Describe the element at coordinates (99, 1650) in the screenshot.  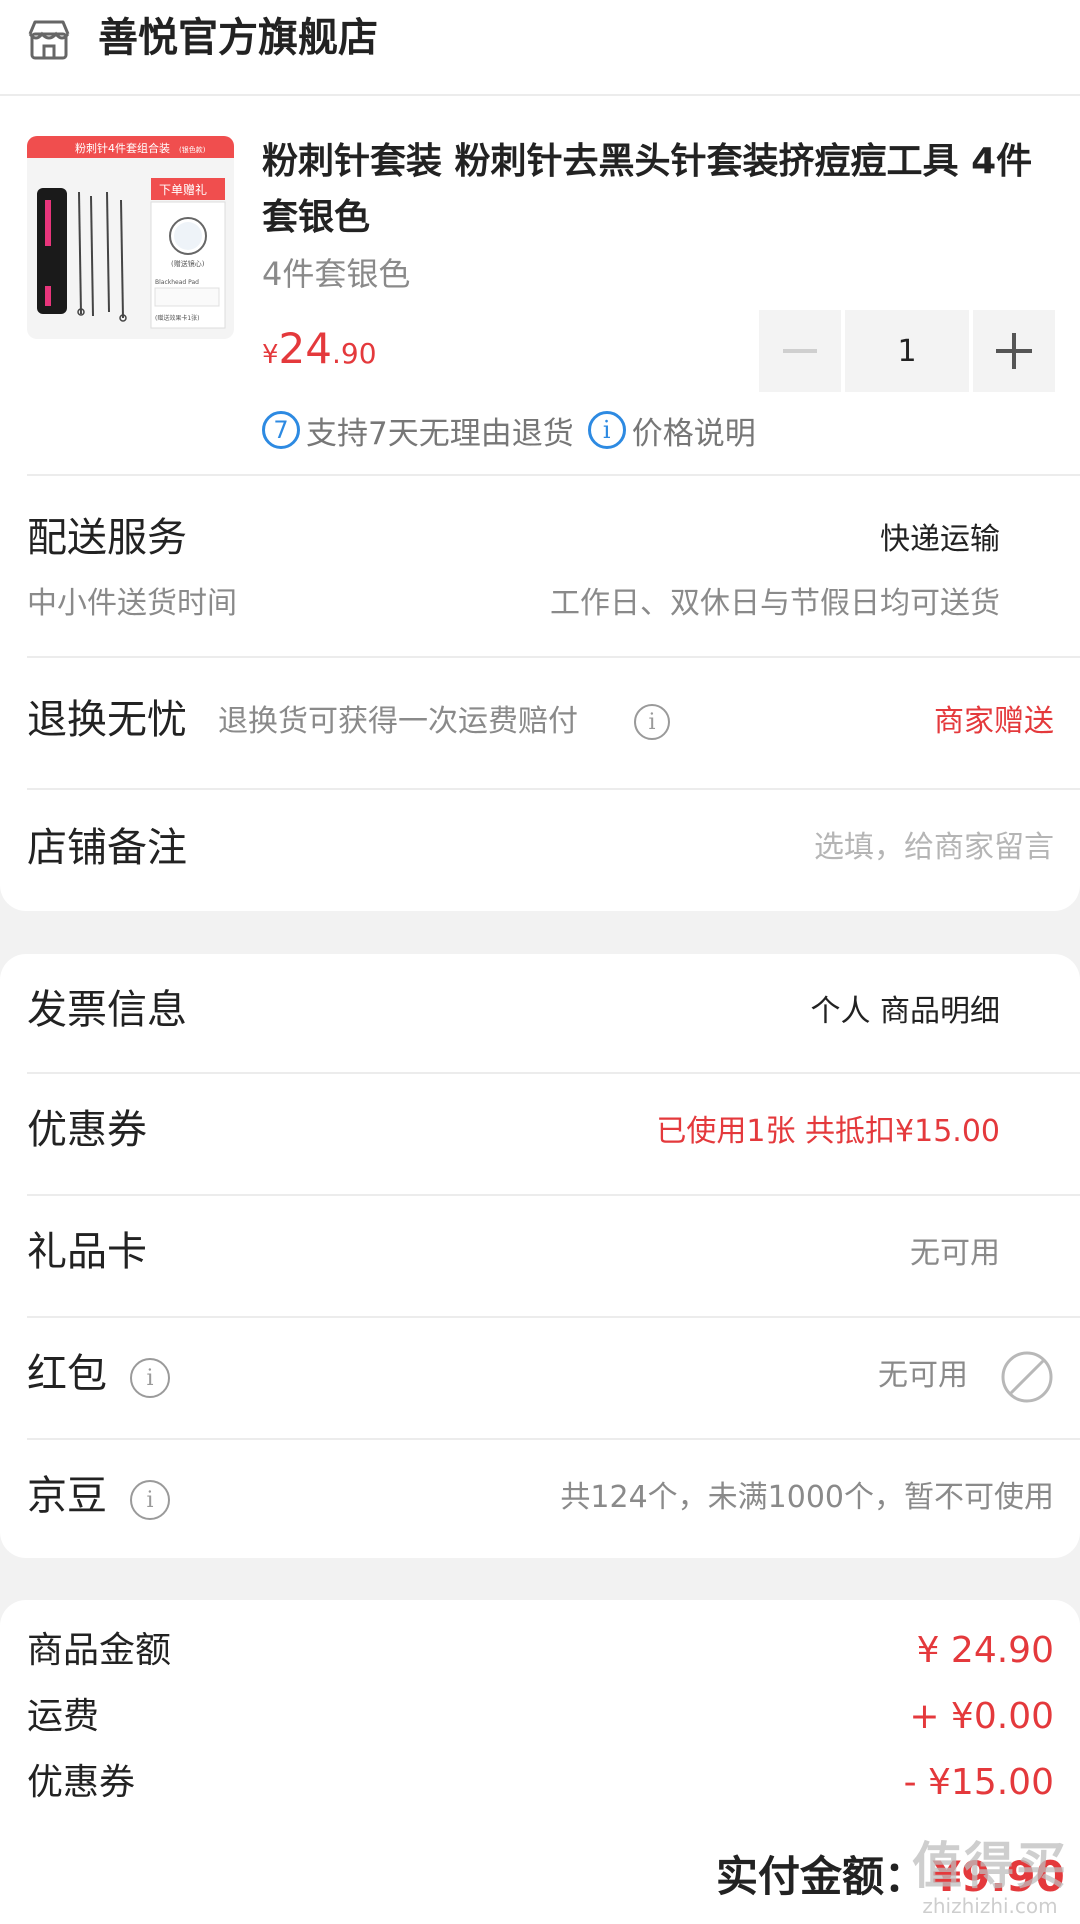
I see `goods-amount-label: 商品金额` at that location.